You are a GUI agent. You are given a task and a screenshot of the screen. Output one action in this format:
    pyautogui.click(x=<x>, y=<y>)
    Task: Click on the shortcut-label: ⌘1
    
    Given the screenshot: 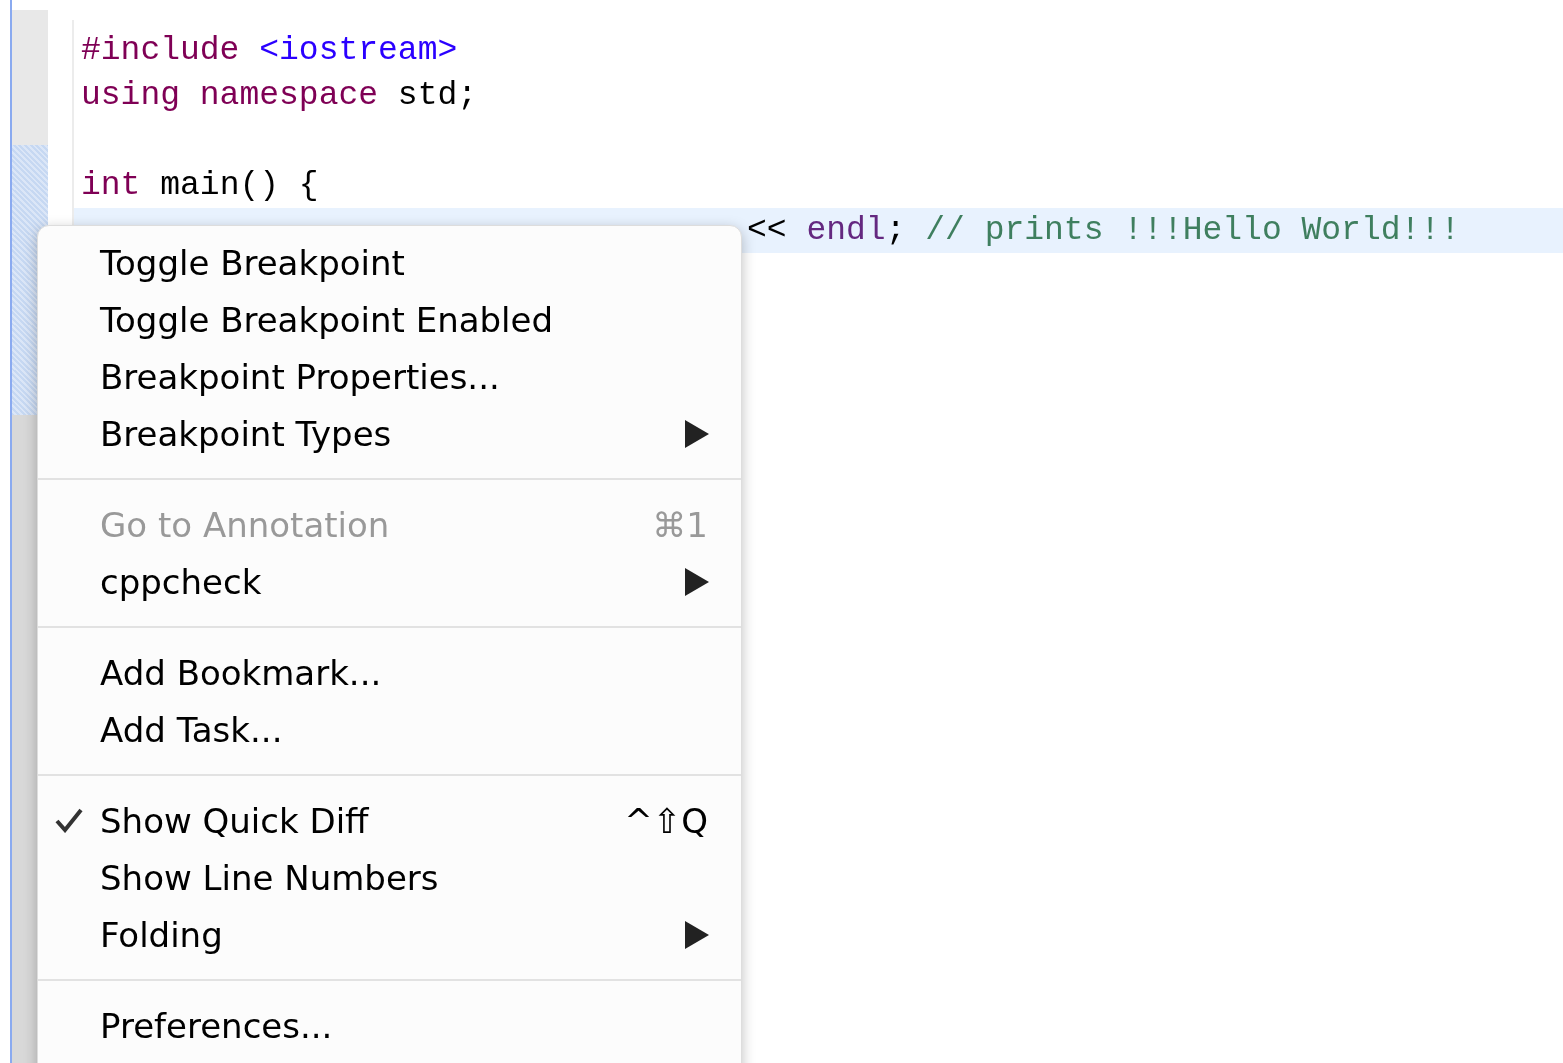 What is the action you would take?
    pyautogui.click(x=680, y=524)
    